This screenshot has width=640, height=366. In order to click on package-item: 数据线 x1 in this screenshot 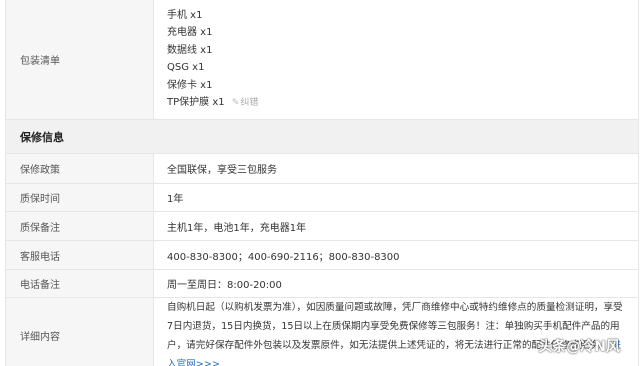, I will do `click(190, 50)`.